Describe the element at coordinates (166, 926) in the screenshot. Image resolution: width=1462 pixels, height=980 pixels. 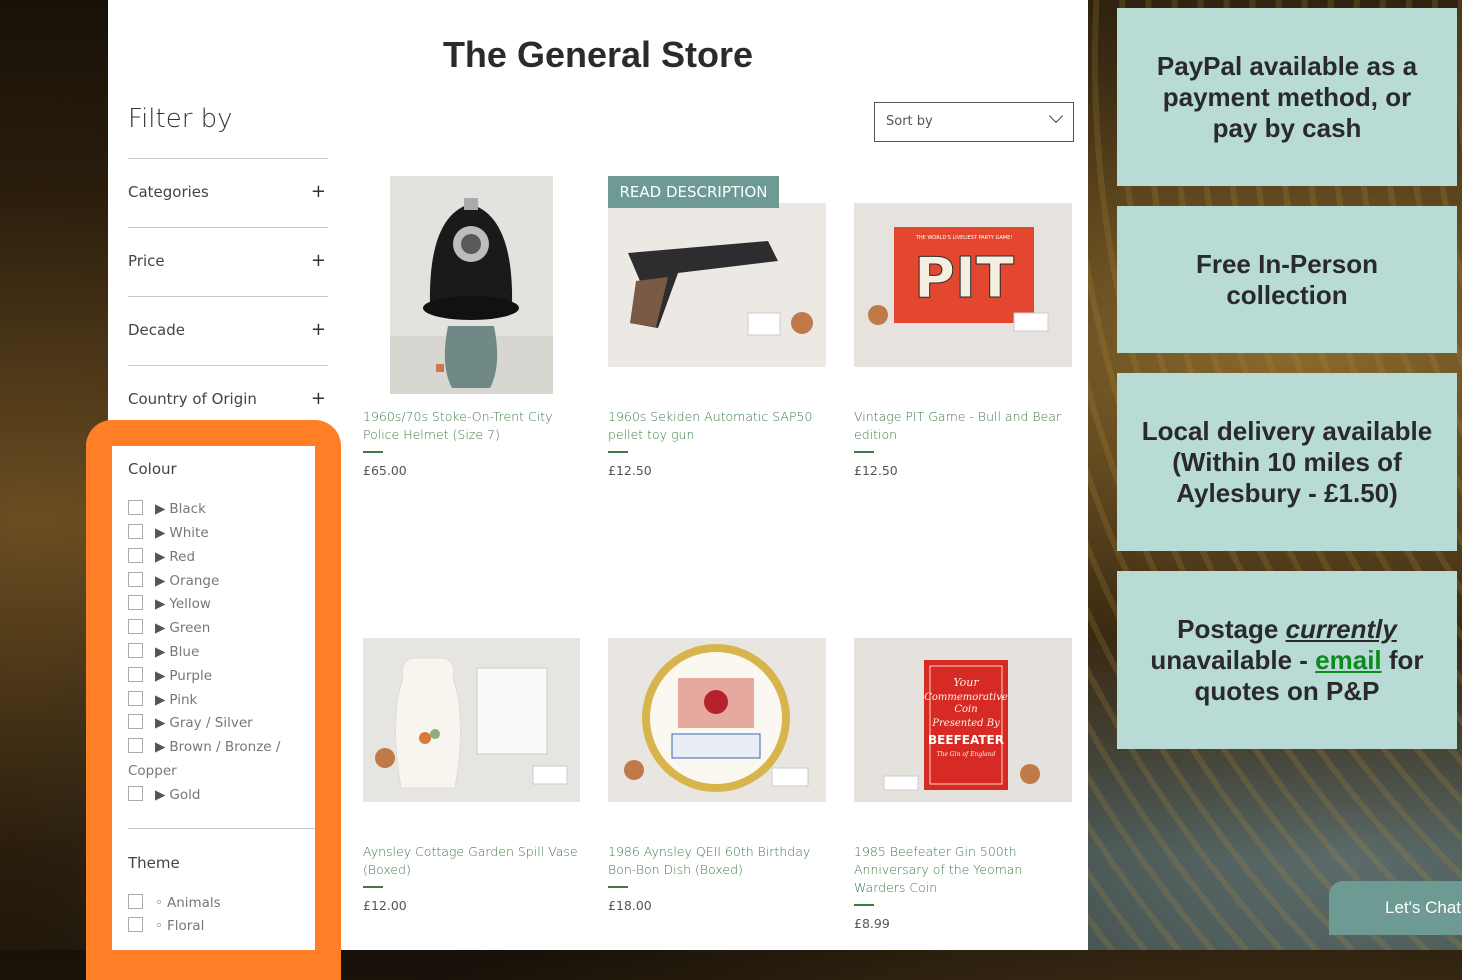
I see `theme-option-floral: ◦ Floral` at that location.